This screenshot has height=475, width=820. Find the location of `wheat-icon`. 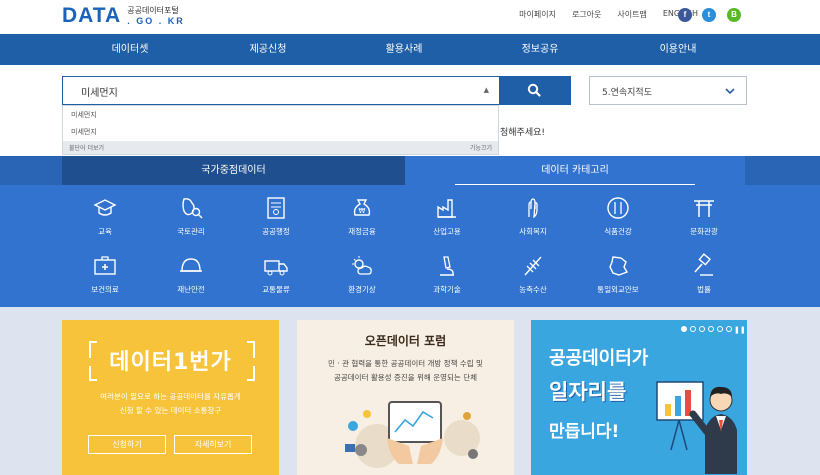

wheat-icon is located at coordinates (533, 266).